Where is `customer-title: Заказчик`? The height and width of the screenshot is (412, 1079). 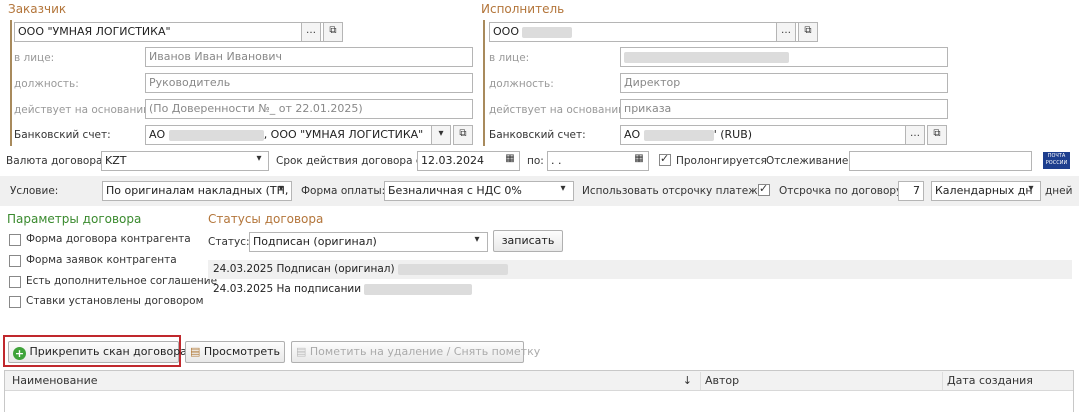
customer-title: Заказчик is located at coordinates (37, 9).